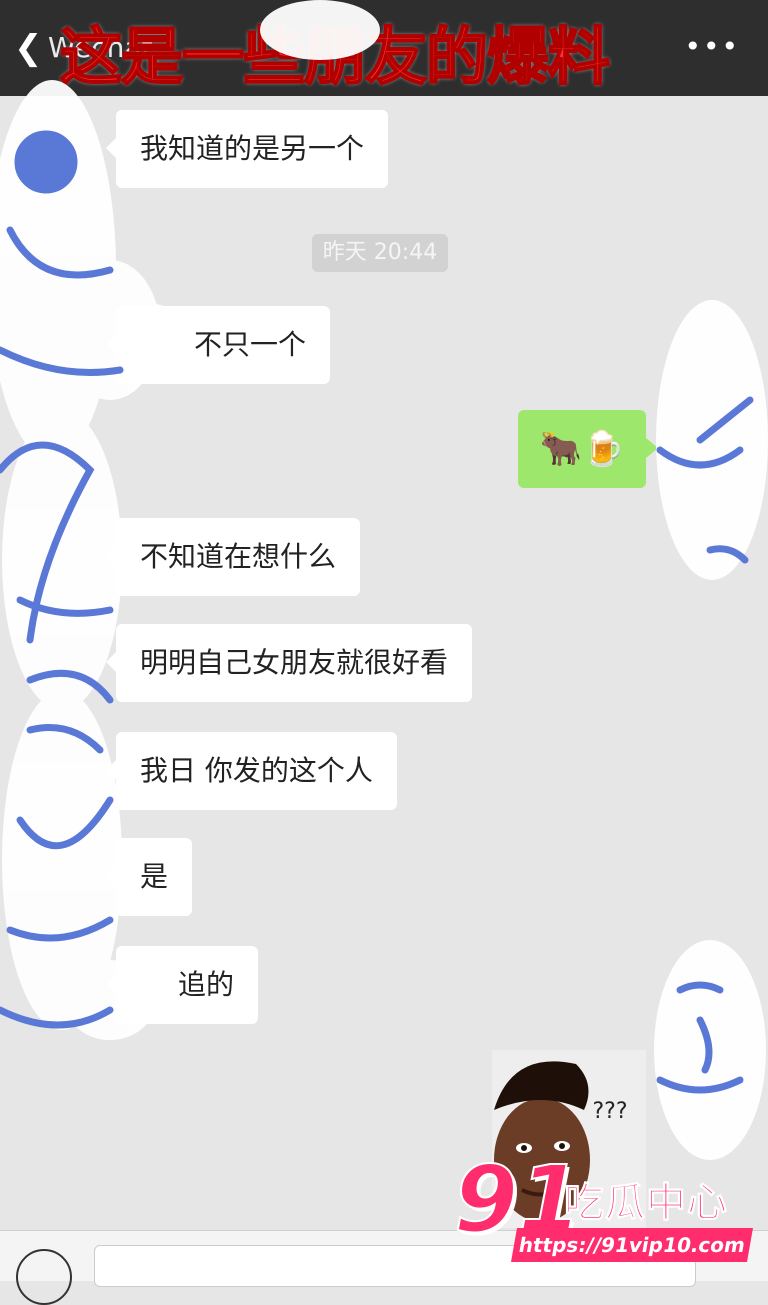  I want to click on watermark: 91 吃瓜中心 https://91vip10.com, so click(603, 1209).